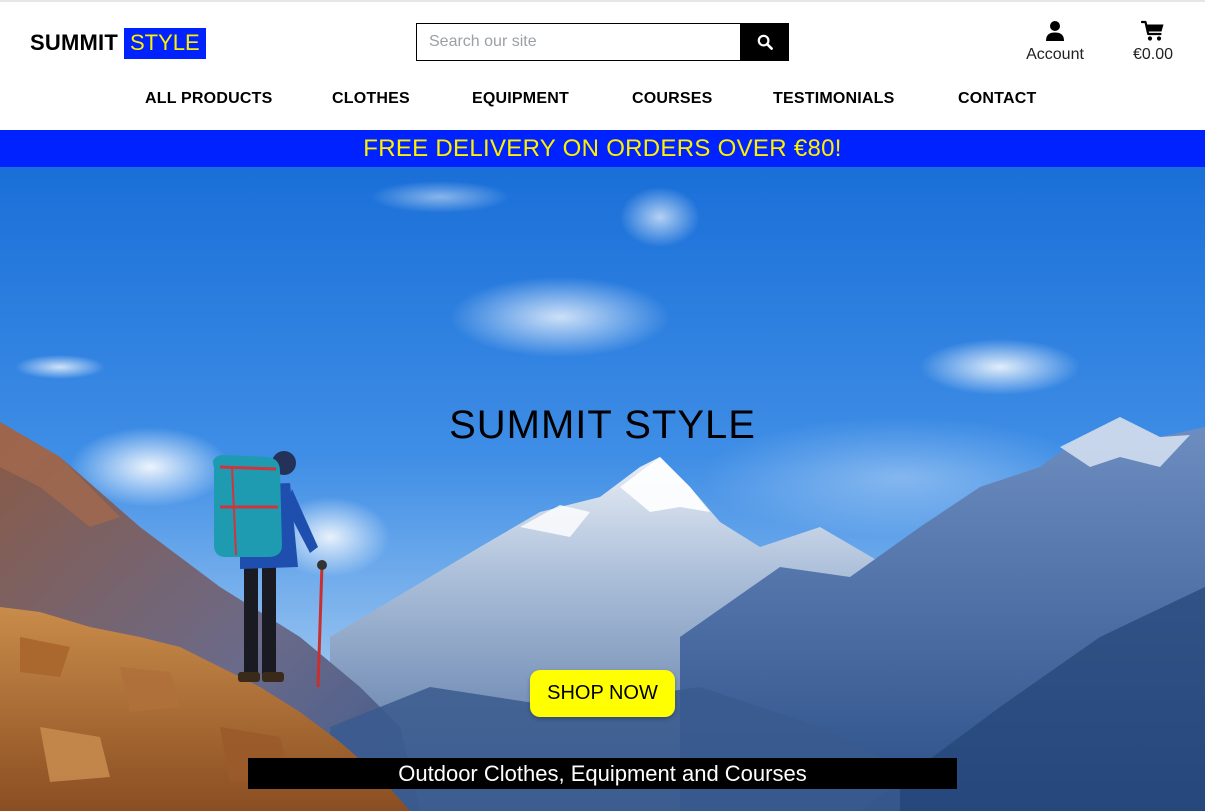  I want to click on free-delivery-banner: FREE DELIVERY ON ORDERS OVER €80!, so click(602, 148).